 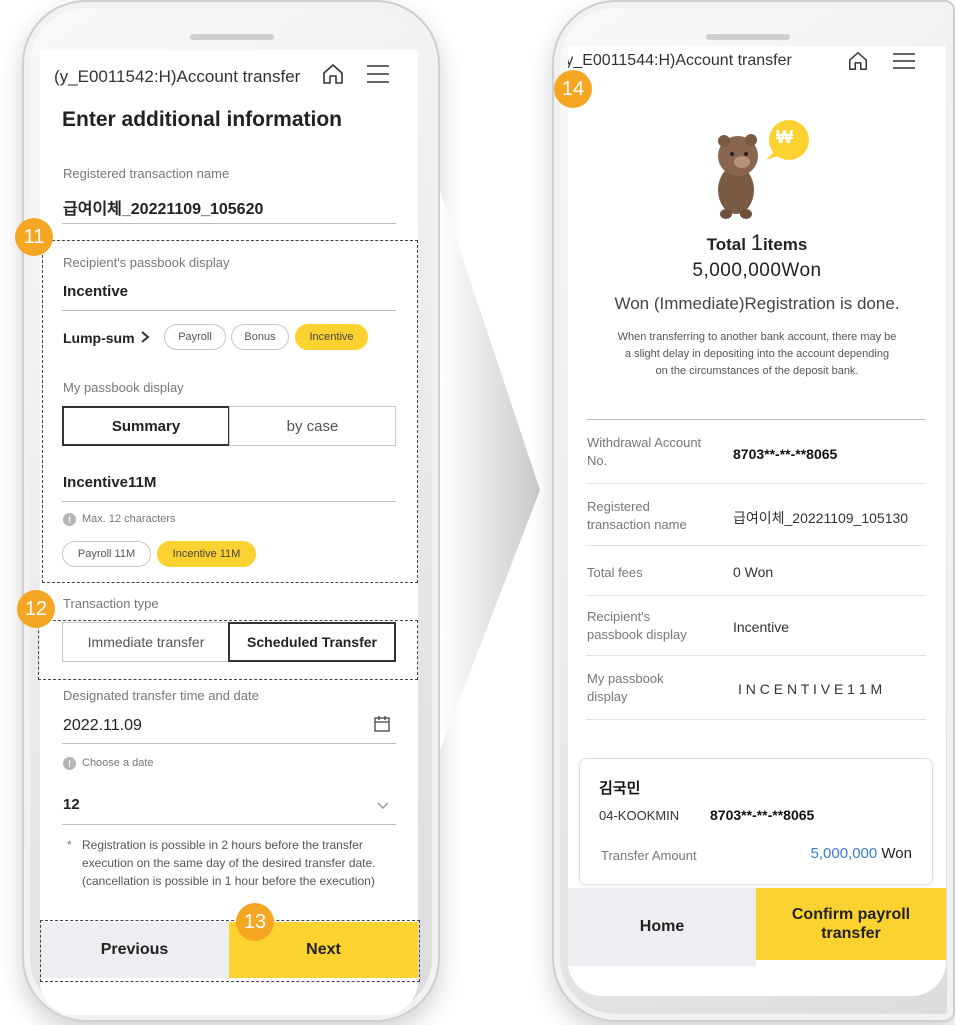 I want to click on transaction-type-label: Transaction type, so click(x=111, y=603).